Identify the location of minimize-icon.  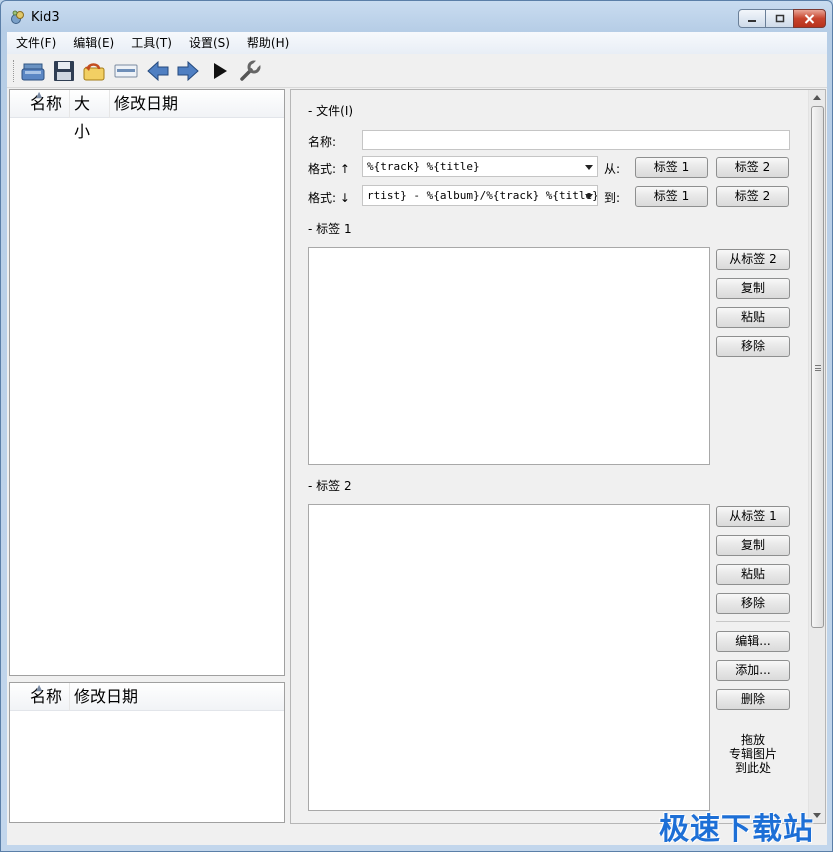
(752, 20).